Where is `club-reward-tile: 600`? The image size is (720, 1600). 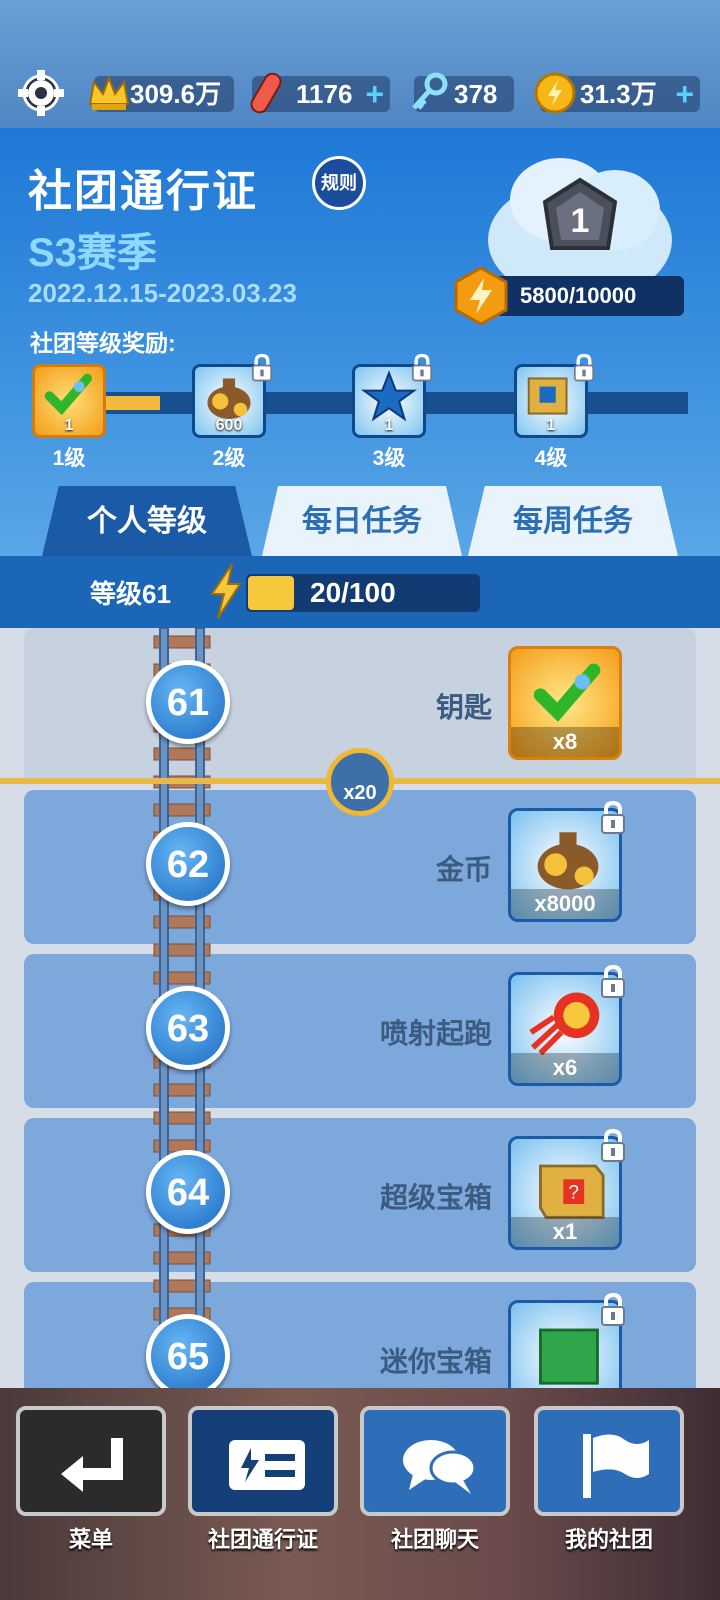
club-reward-tile: 600 is located at coordinates (232, 395).